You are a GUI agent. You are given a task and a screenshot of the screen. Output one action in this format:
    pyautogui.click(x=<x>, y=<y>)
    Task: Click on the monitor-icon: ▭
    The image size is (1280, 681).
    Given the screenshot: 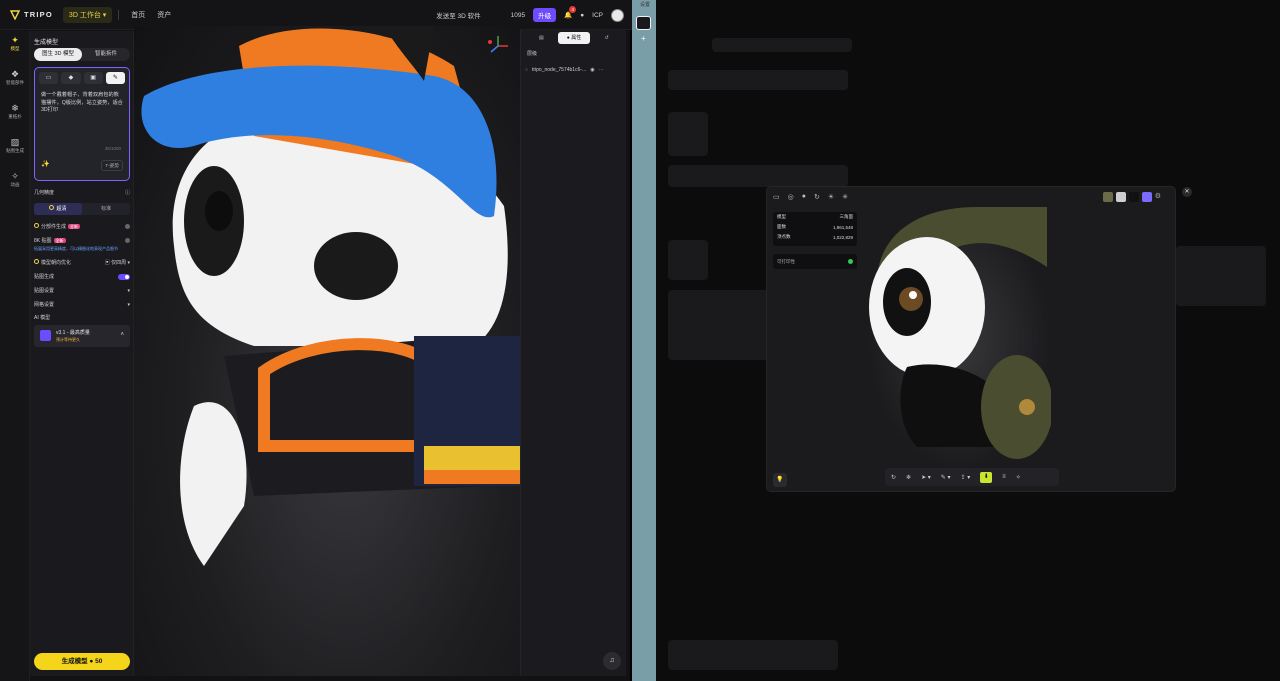 What is the action you would take?
    pyautogui.click(x=776, y=197)
    